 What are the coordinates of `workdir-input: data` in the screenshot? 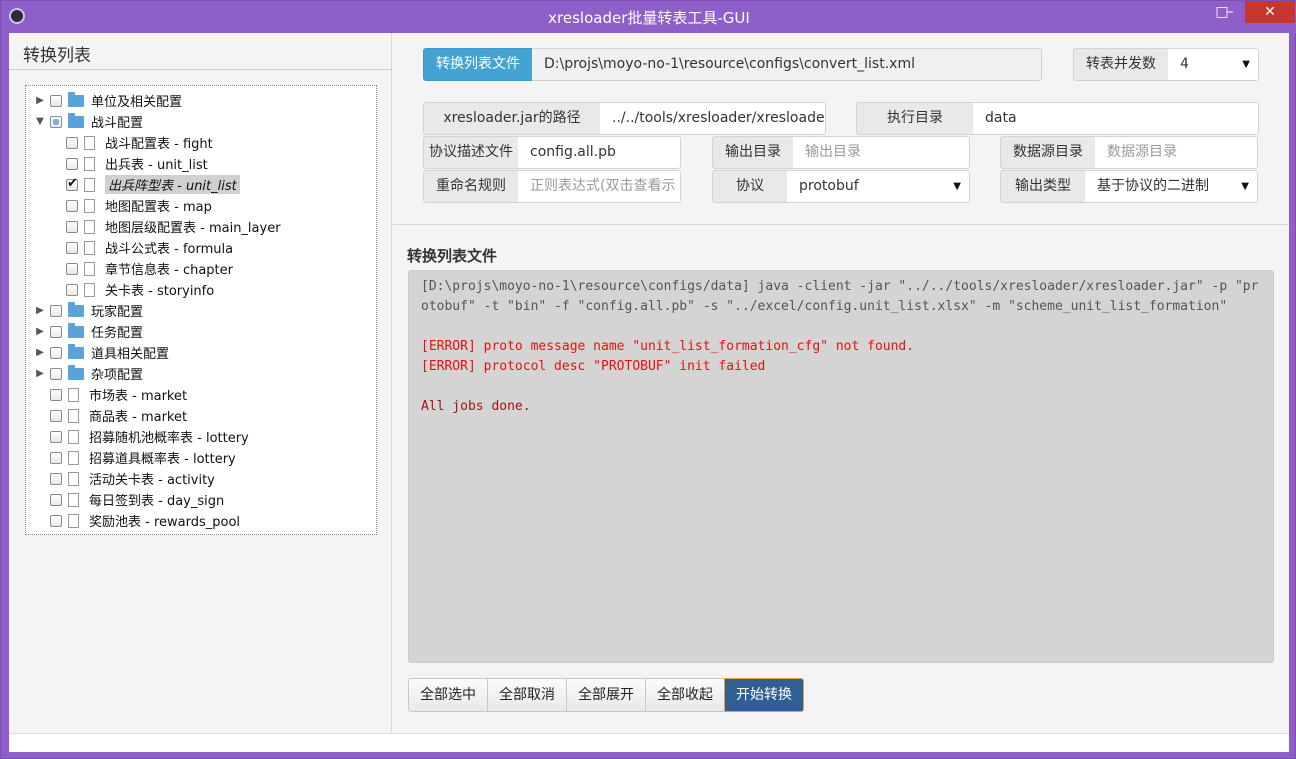 It's located at (1116, 118).